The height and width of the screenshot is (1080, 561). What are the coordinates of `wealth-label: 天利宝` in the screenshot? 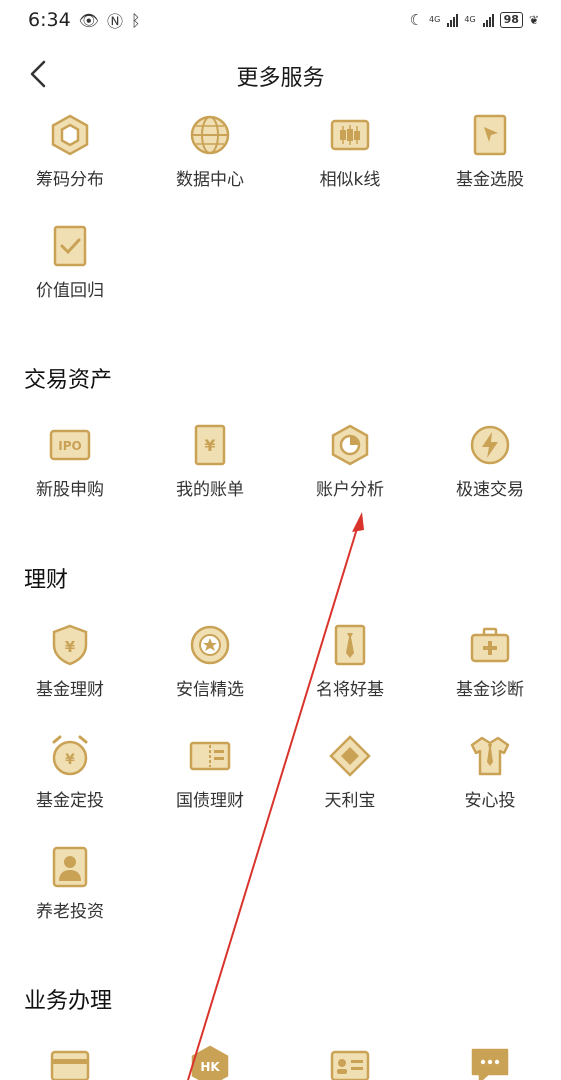 It's located at (350, 801).